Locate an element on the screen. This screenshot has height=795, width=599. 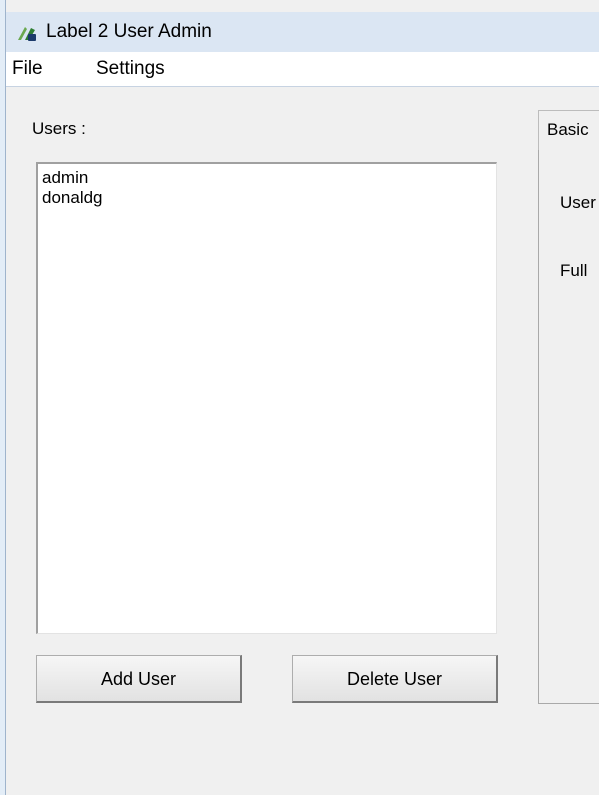
list-item: donaldg is located at coordinates (269, 198).